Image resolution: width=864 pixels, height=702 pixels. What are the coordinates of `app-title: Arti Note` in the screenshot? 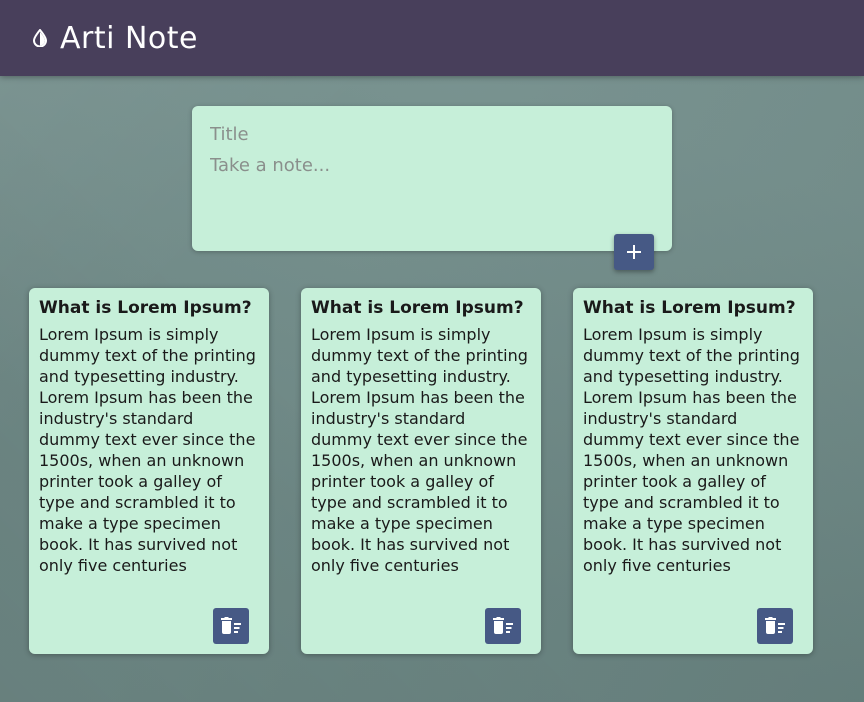 It's located at (129, 38).